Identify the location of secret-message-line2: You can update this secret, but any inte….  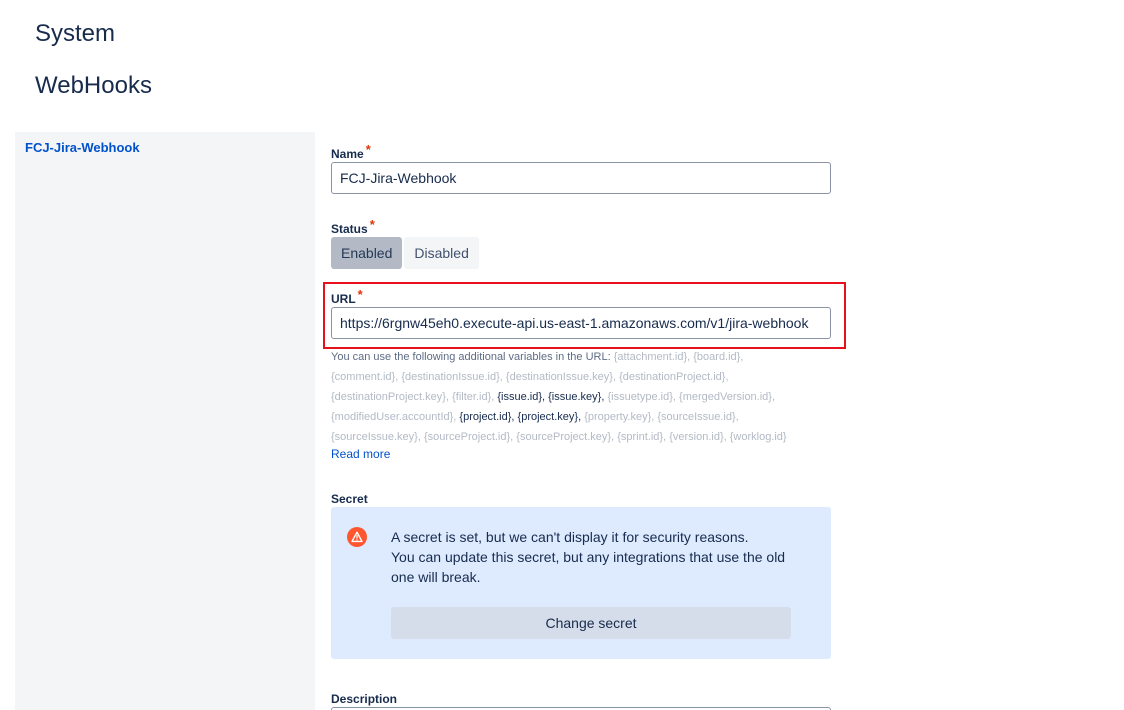
(588, 567).